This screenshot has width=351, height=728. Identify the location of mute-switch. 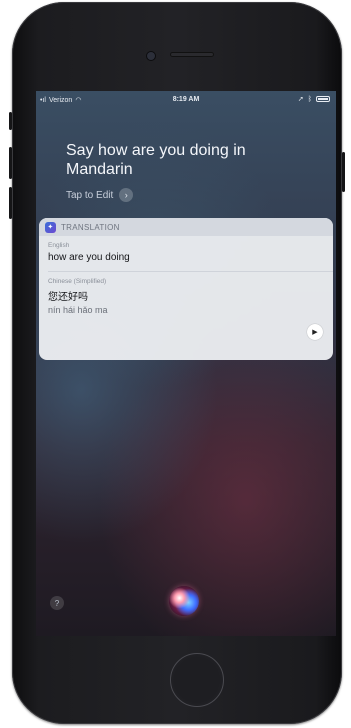
(10, 121).